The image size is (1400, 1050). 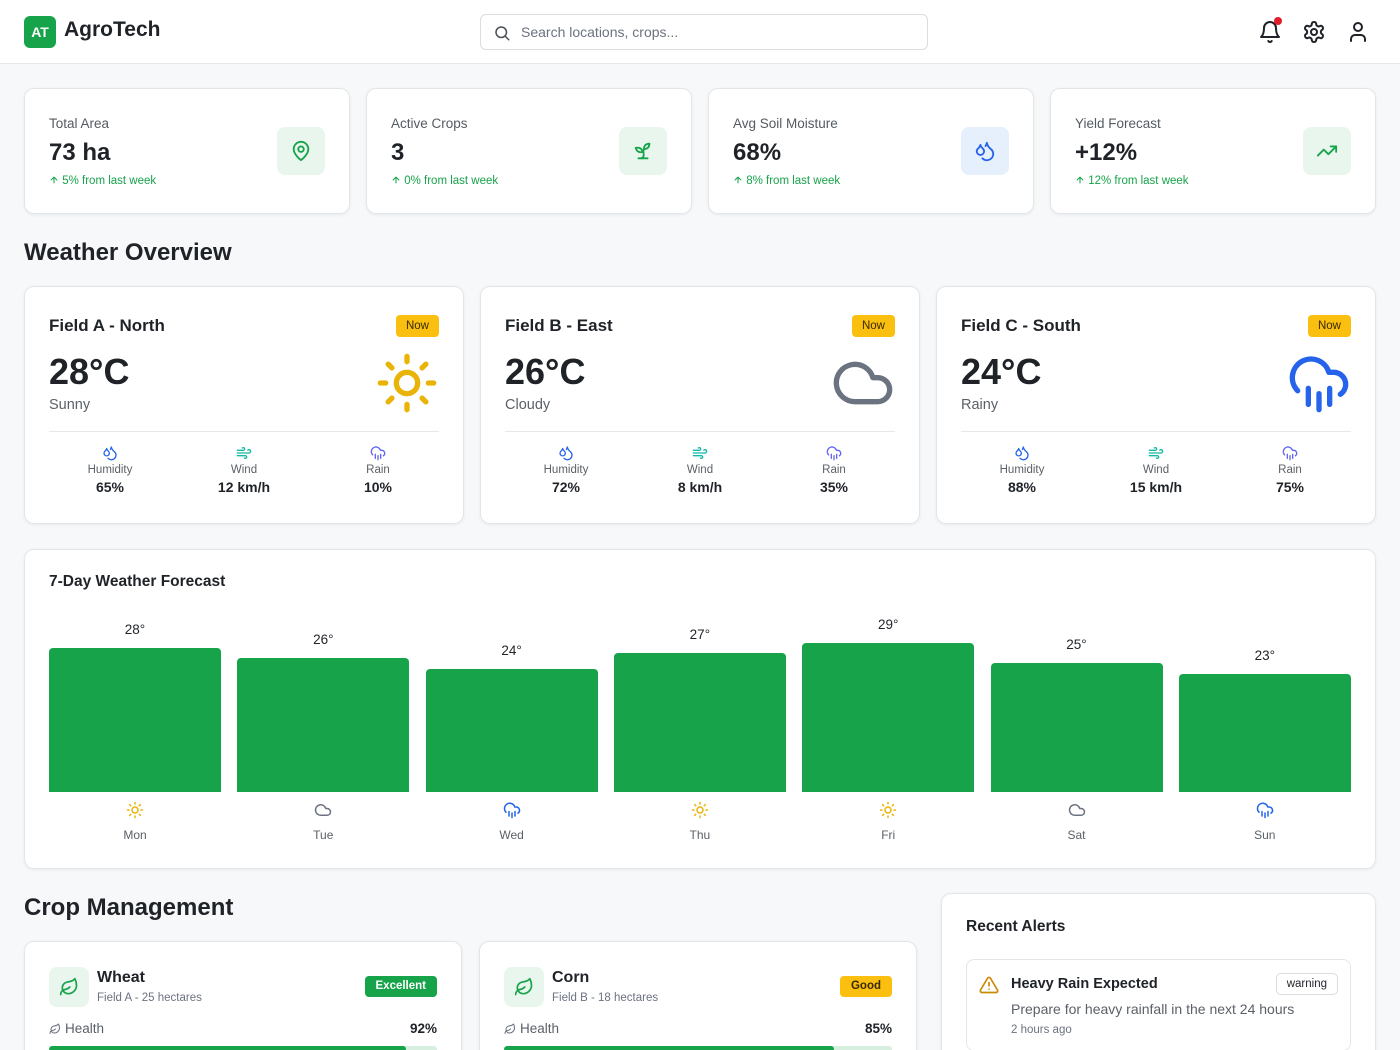 What do you see at coordinates (865, 986) in the screenshot?
I see `status-badge: Good` at bounding box center [865, 986].